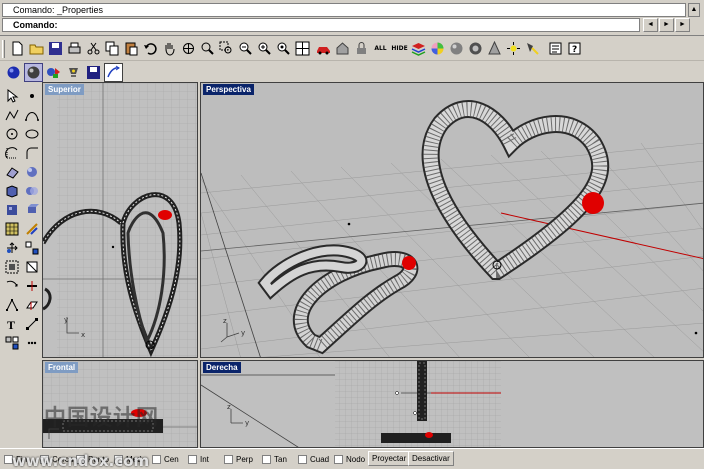  Describe the element at coordinates (93, 72) in the screenshot. I see `save-render-icon` at that location.